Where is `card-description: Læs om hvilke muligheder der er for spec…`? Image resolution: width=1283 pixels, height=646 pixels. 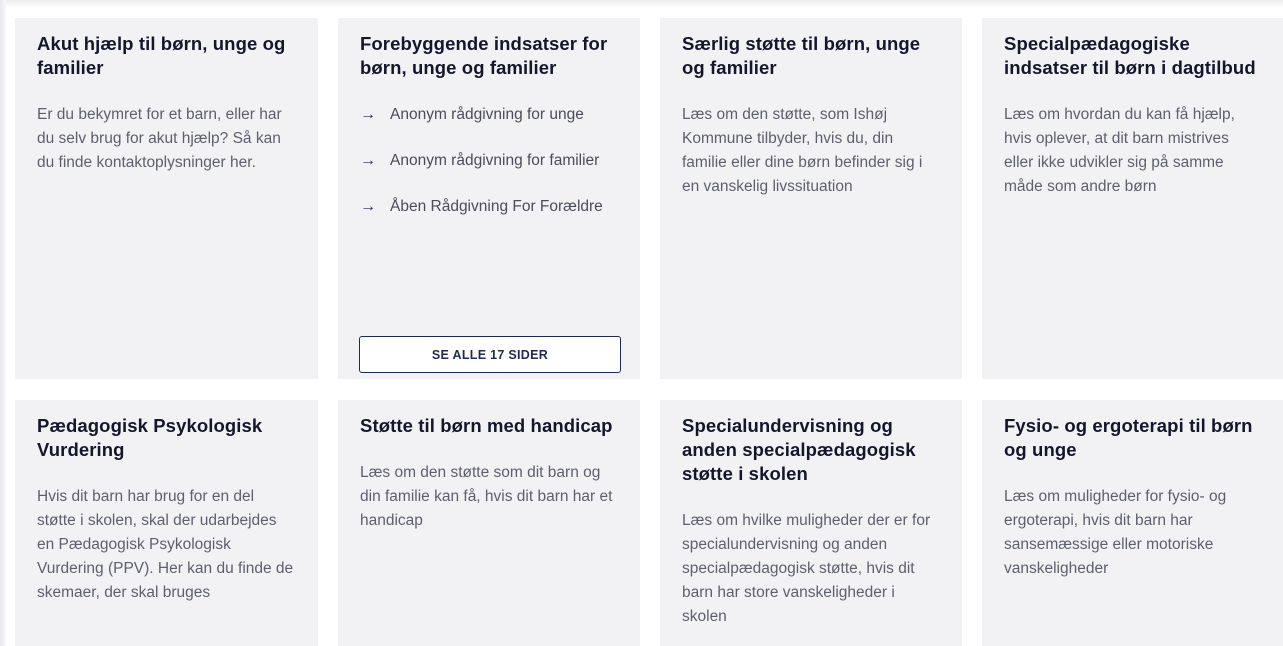
card-description: Læs om hvilke muligheder der er for spec… is located at coordinates (806, 568).